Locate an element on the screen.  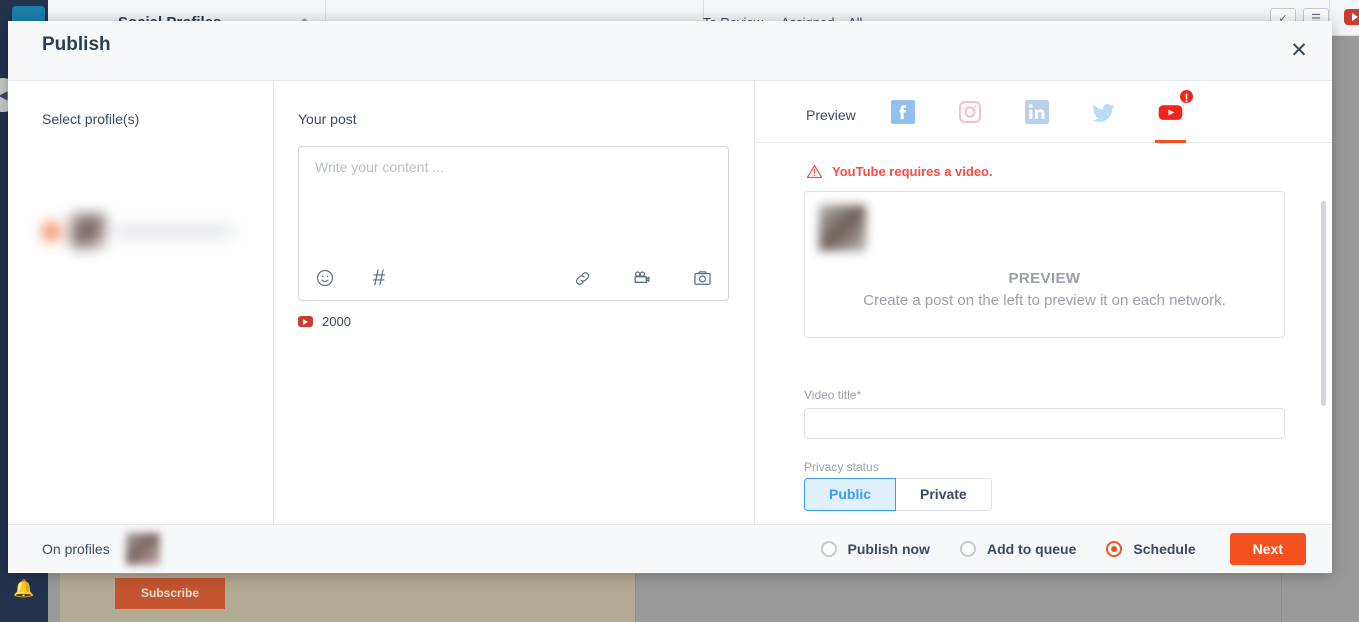
footer-actions: Publish now Add to queue Schedule Next is located at coordinates (1063, 548).